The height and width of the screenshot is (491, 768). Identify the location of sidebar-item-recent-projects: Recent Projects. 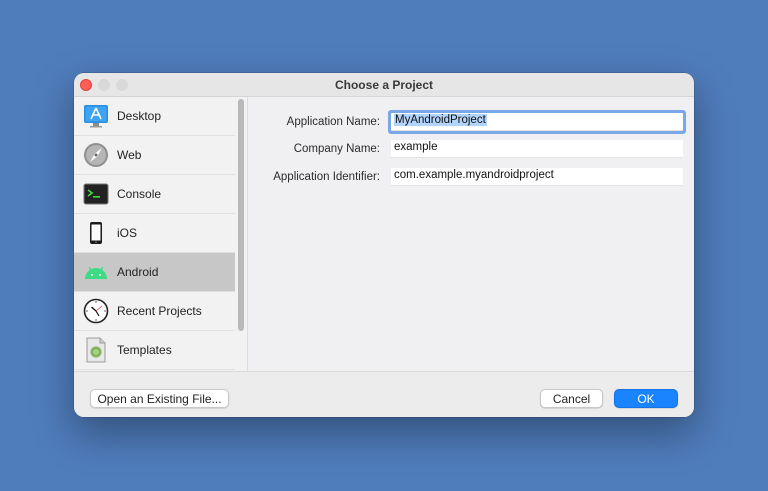
(154, 311).